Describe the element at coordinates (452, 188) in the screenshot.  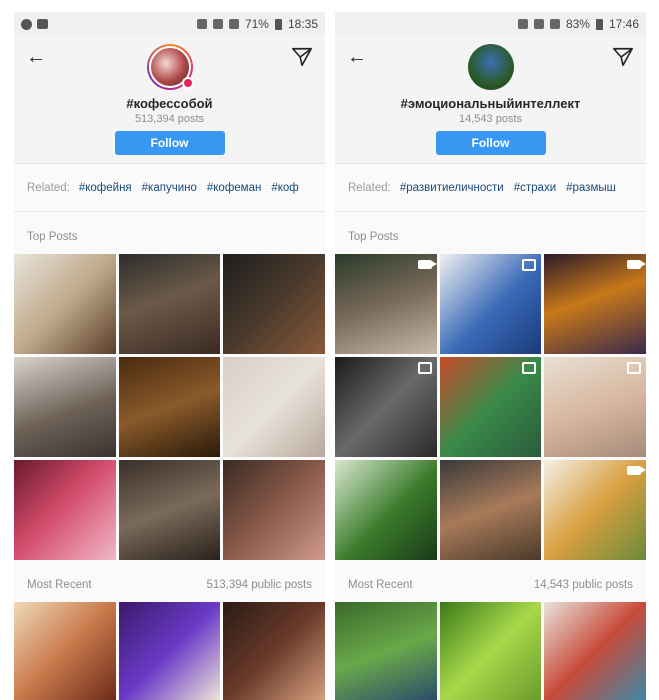
I see `related-tag: #развитиеличности` at that location.